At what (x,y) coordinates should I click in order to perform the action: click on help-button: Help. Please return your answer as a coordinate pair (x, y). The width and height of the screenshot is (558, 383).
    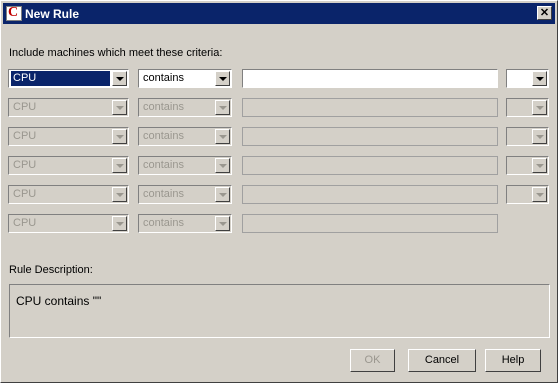
    Looking at the image, I should click on (513, 360).